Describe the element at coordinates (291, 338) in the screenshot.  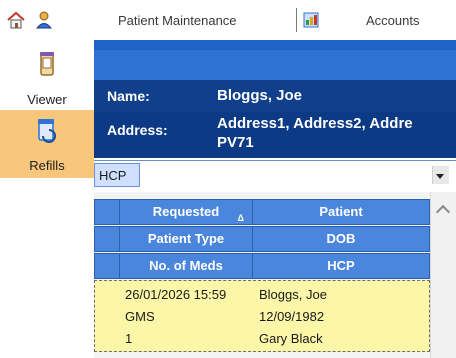
I see `cell-hcp: Gary Black` at that location.